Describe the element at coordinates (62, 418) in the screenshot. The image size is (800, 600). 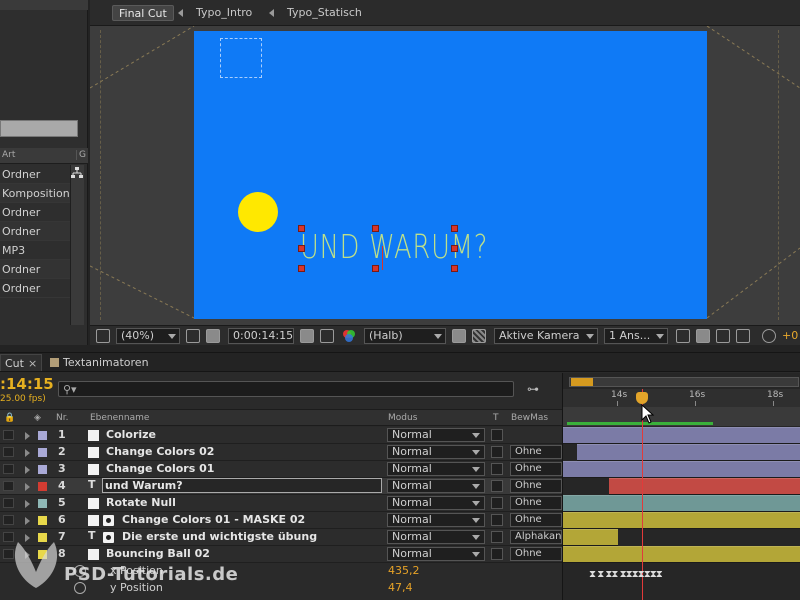
I see `column-nr: Nr.` at that location.